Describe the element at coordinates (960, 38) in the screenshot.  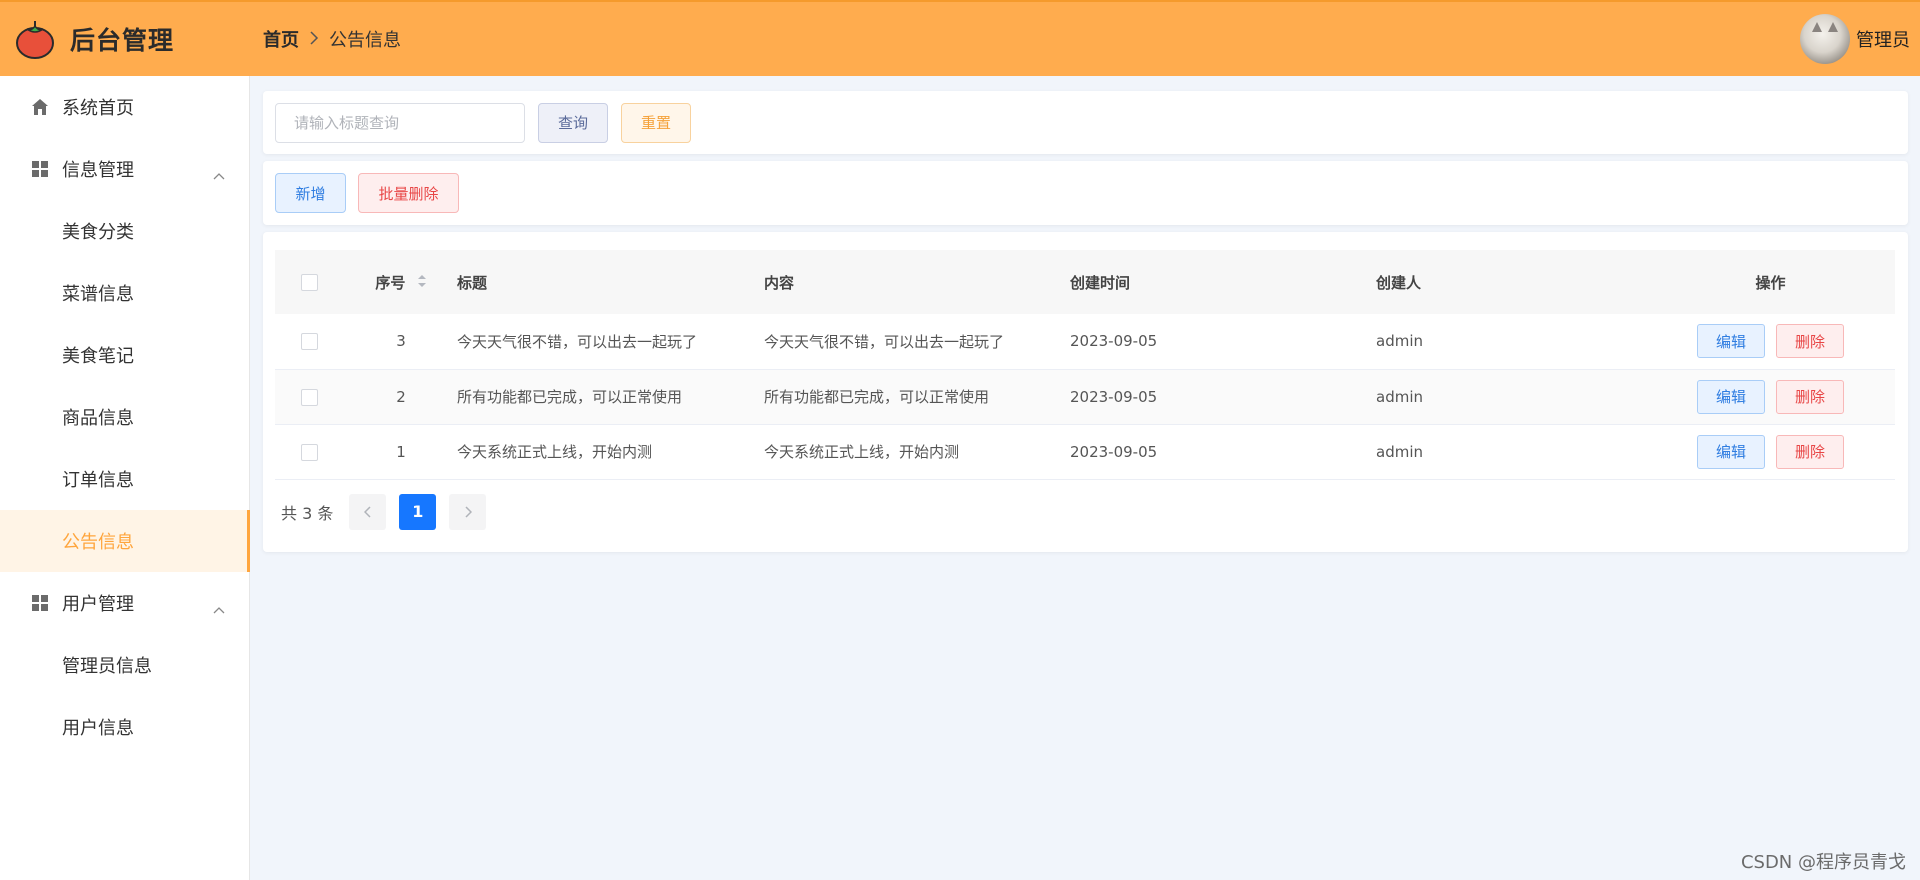
I see `top-header: 后台管理 首页 公告信息 管理员` at that location.